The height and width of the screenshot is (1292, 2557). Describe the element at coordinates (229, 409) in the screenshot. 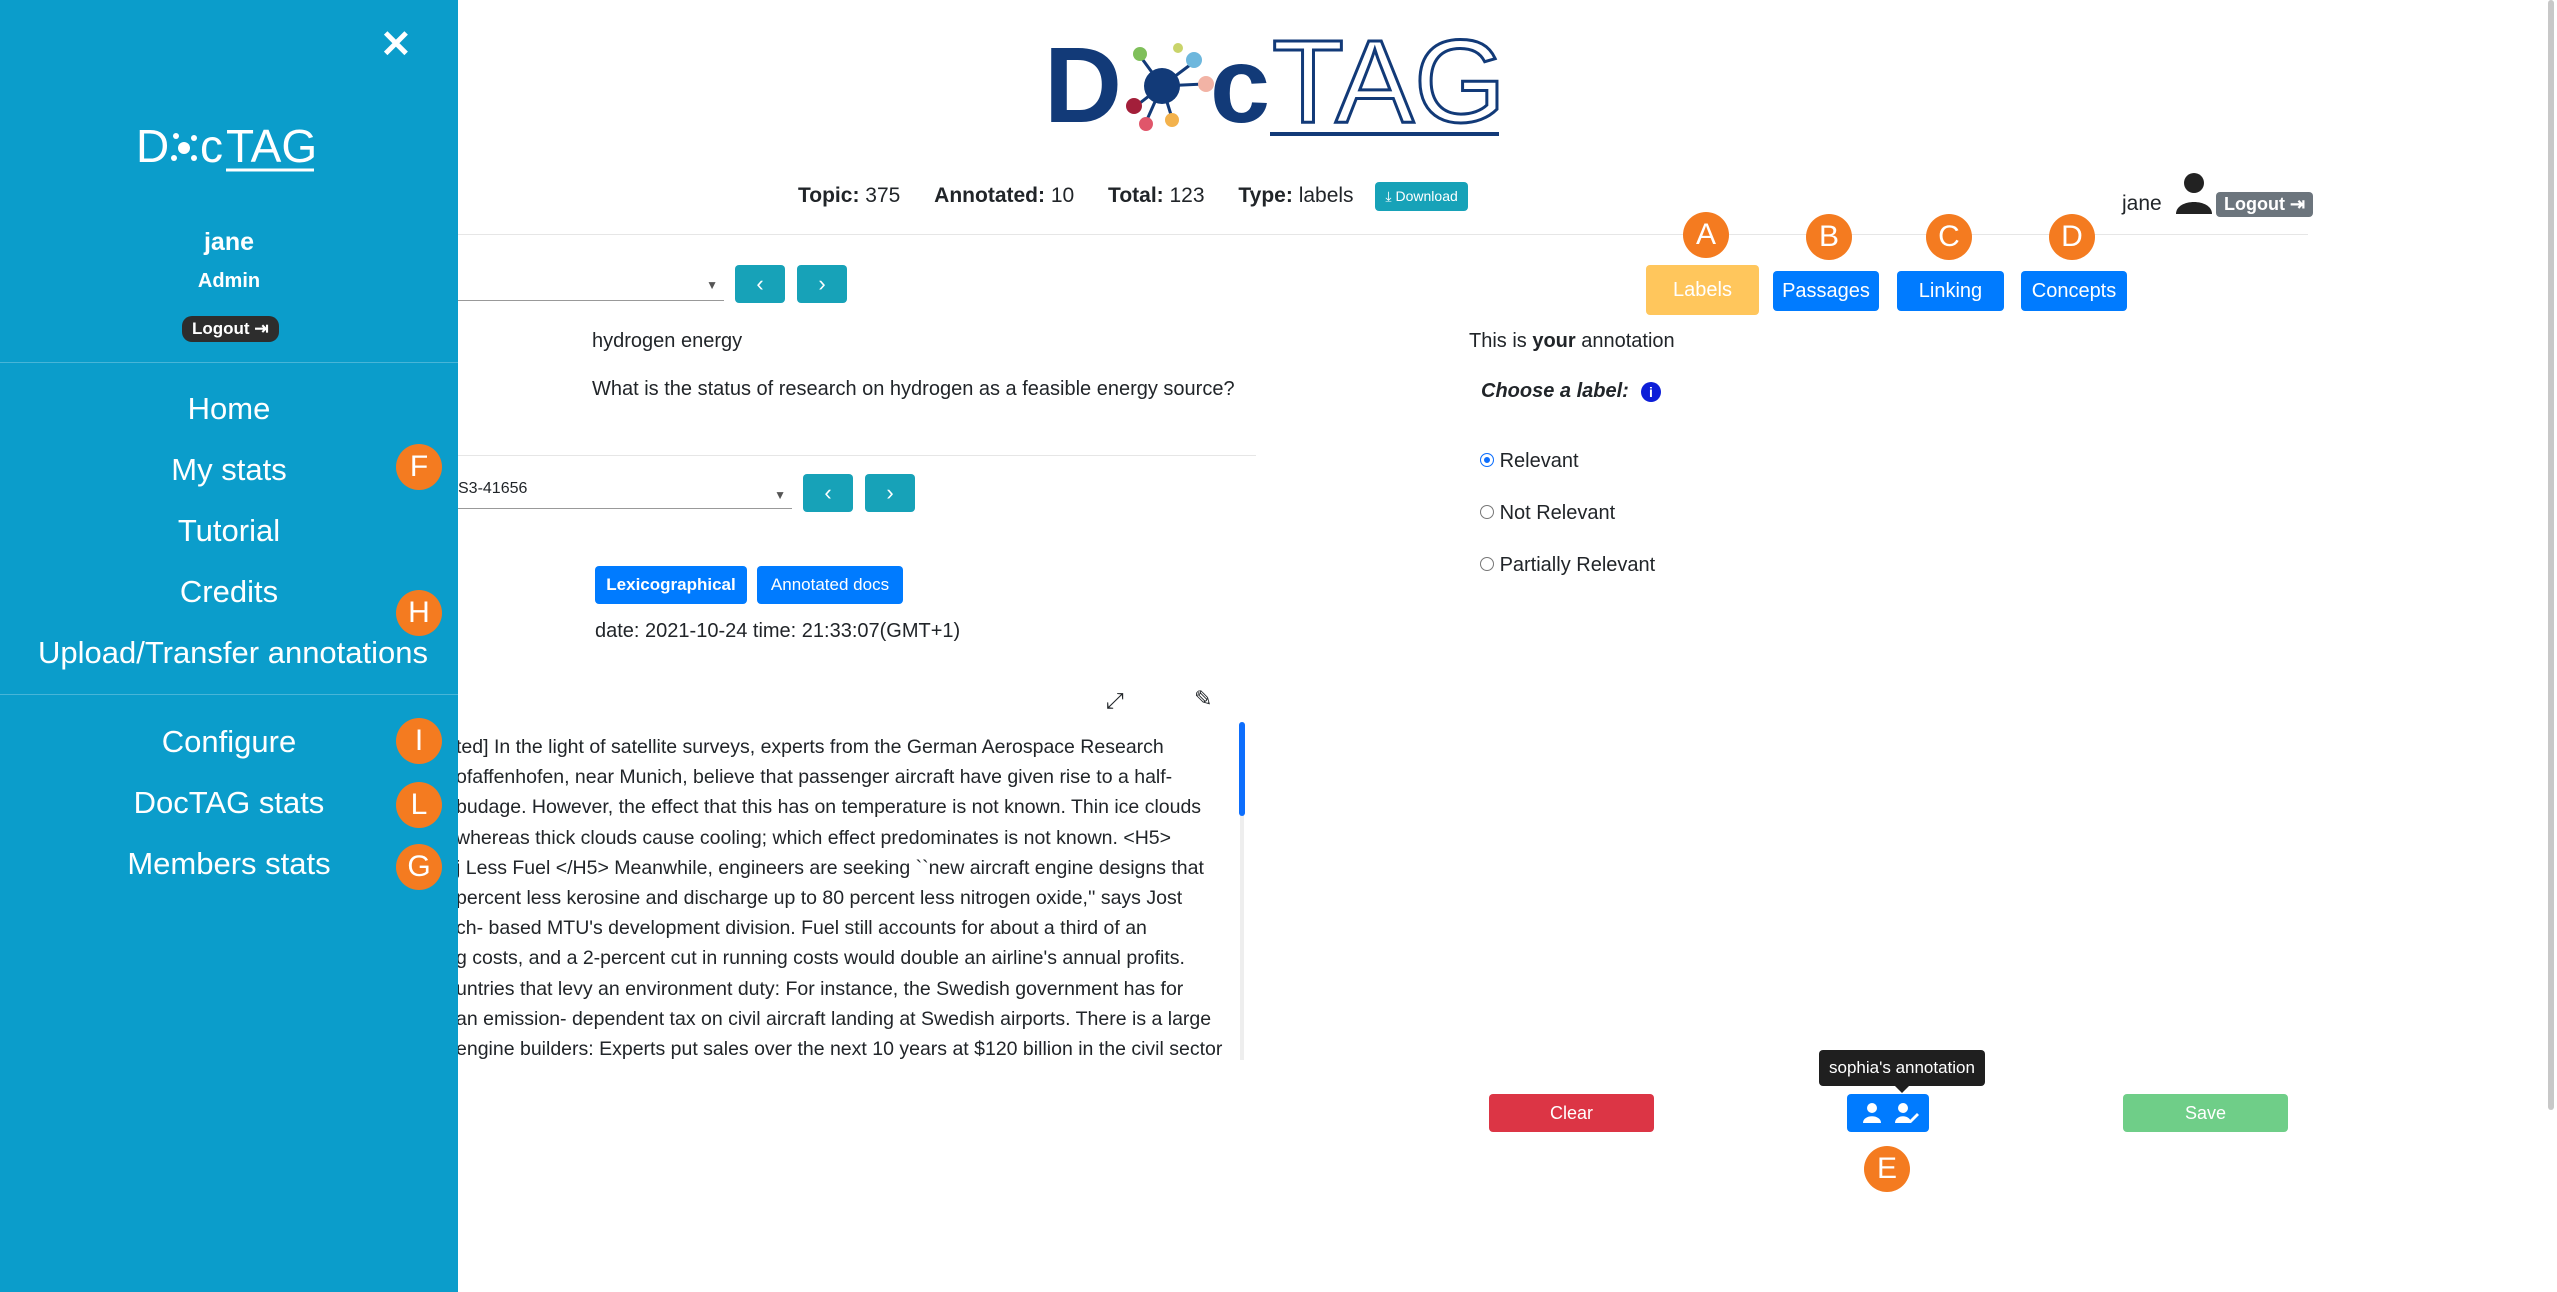

I see `sidebar-item-home: Home` at that location.